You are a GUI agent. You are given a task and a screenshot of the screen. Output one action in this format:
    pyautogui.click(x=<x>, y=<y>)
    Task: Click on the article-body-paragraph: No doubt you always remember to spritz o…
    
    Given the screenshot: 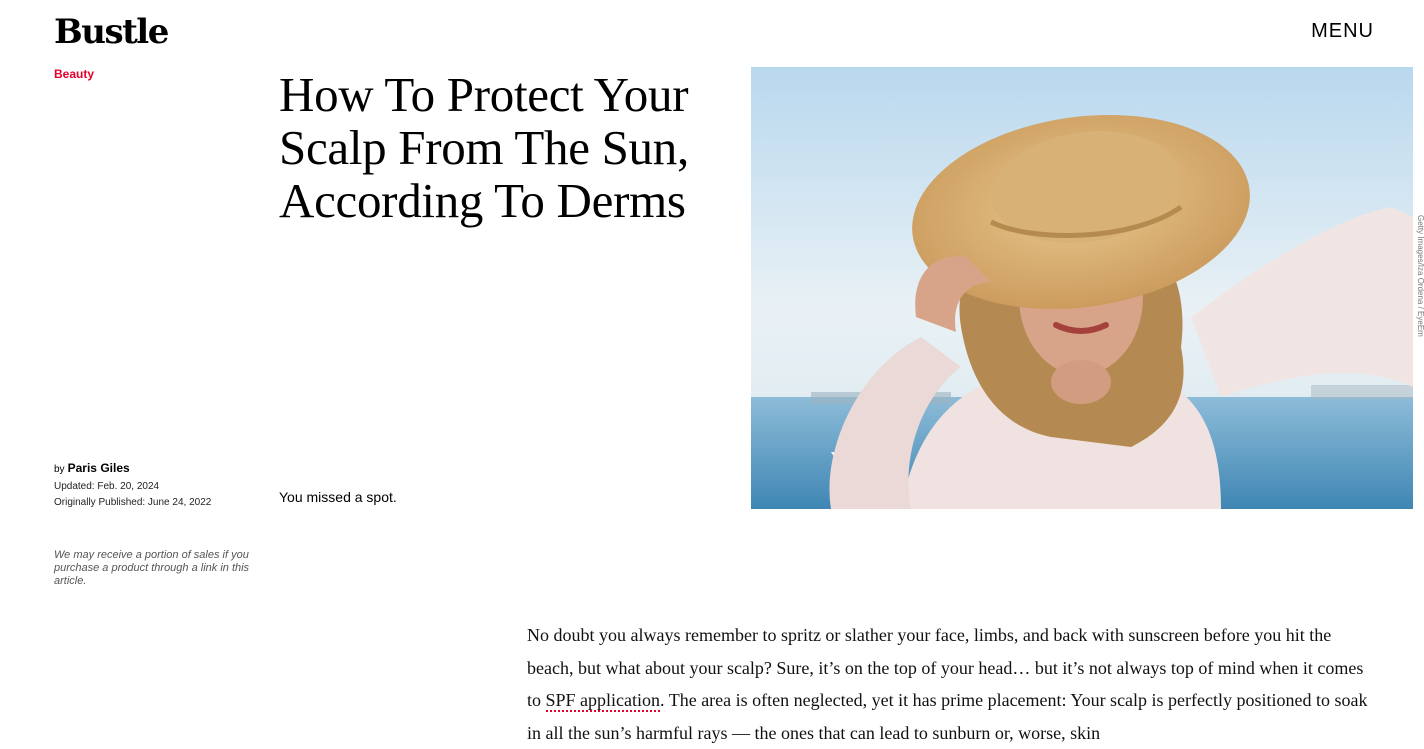 What is the action you would take?
    pyautogui.click(x=949, y=684)
    